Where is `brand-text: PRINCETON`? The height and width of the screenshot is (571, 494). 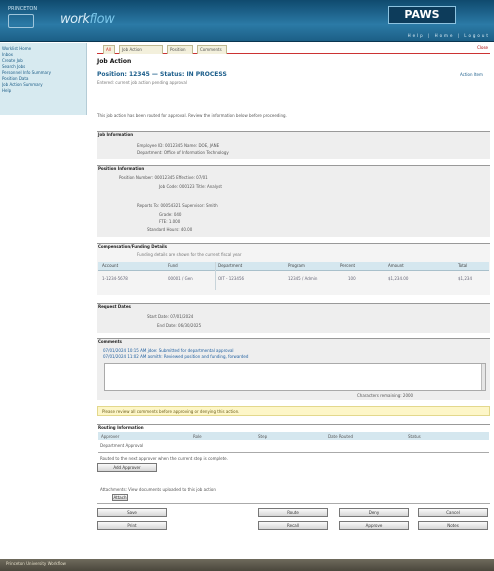
brand-text: PRINCETON is located at coordinates (23, 9).